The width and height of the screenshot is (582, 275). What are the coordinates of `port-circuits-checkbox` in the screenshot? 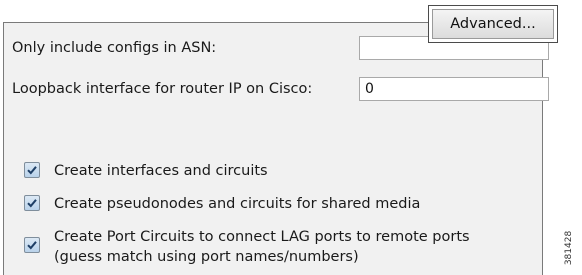 It's located at (32, 245).